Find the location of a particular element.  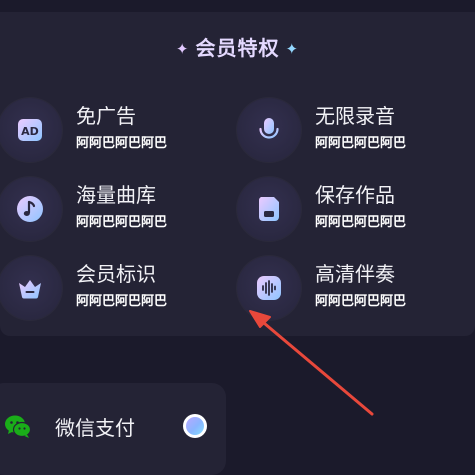

soundwave-icon is located at coordinates (269, 288).